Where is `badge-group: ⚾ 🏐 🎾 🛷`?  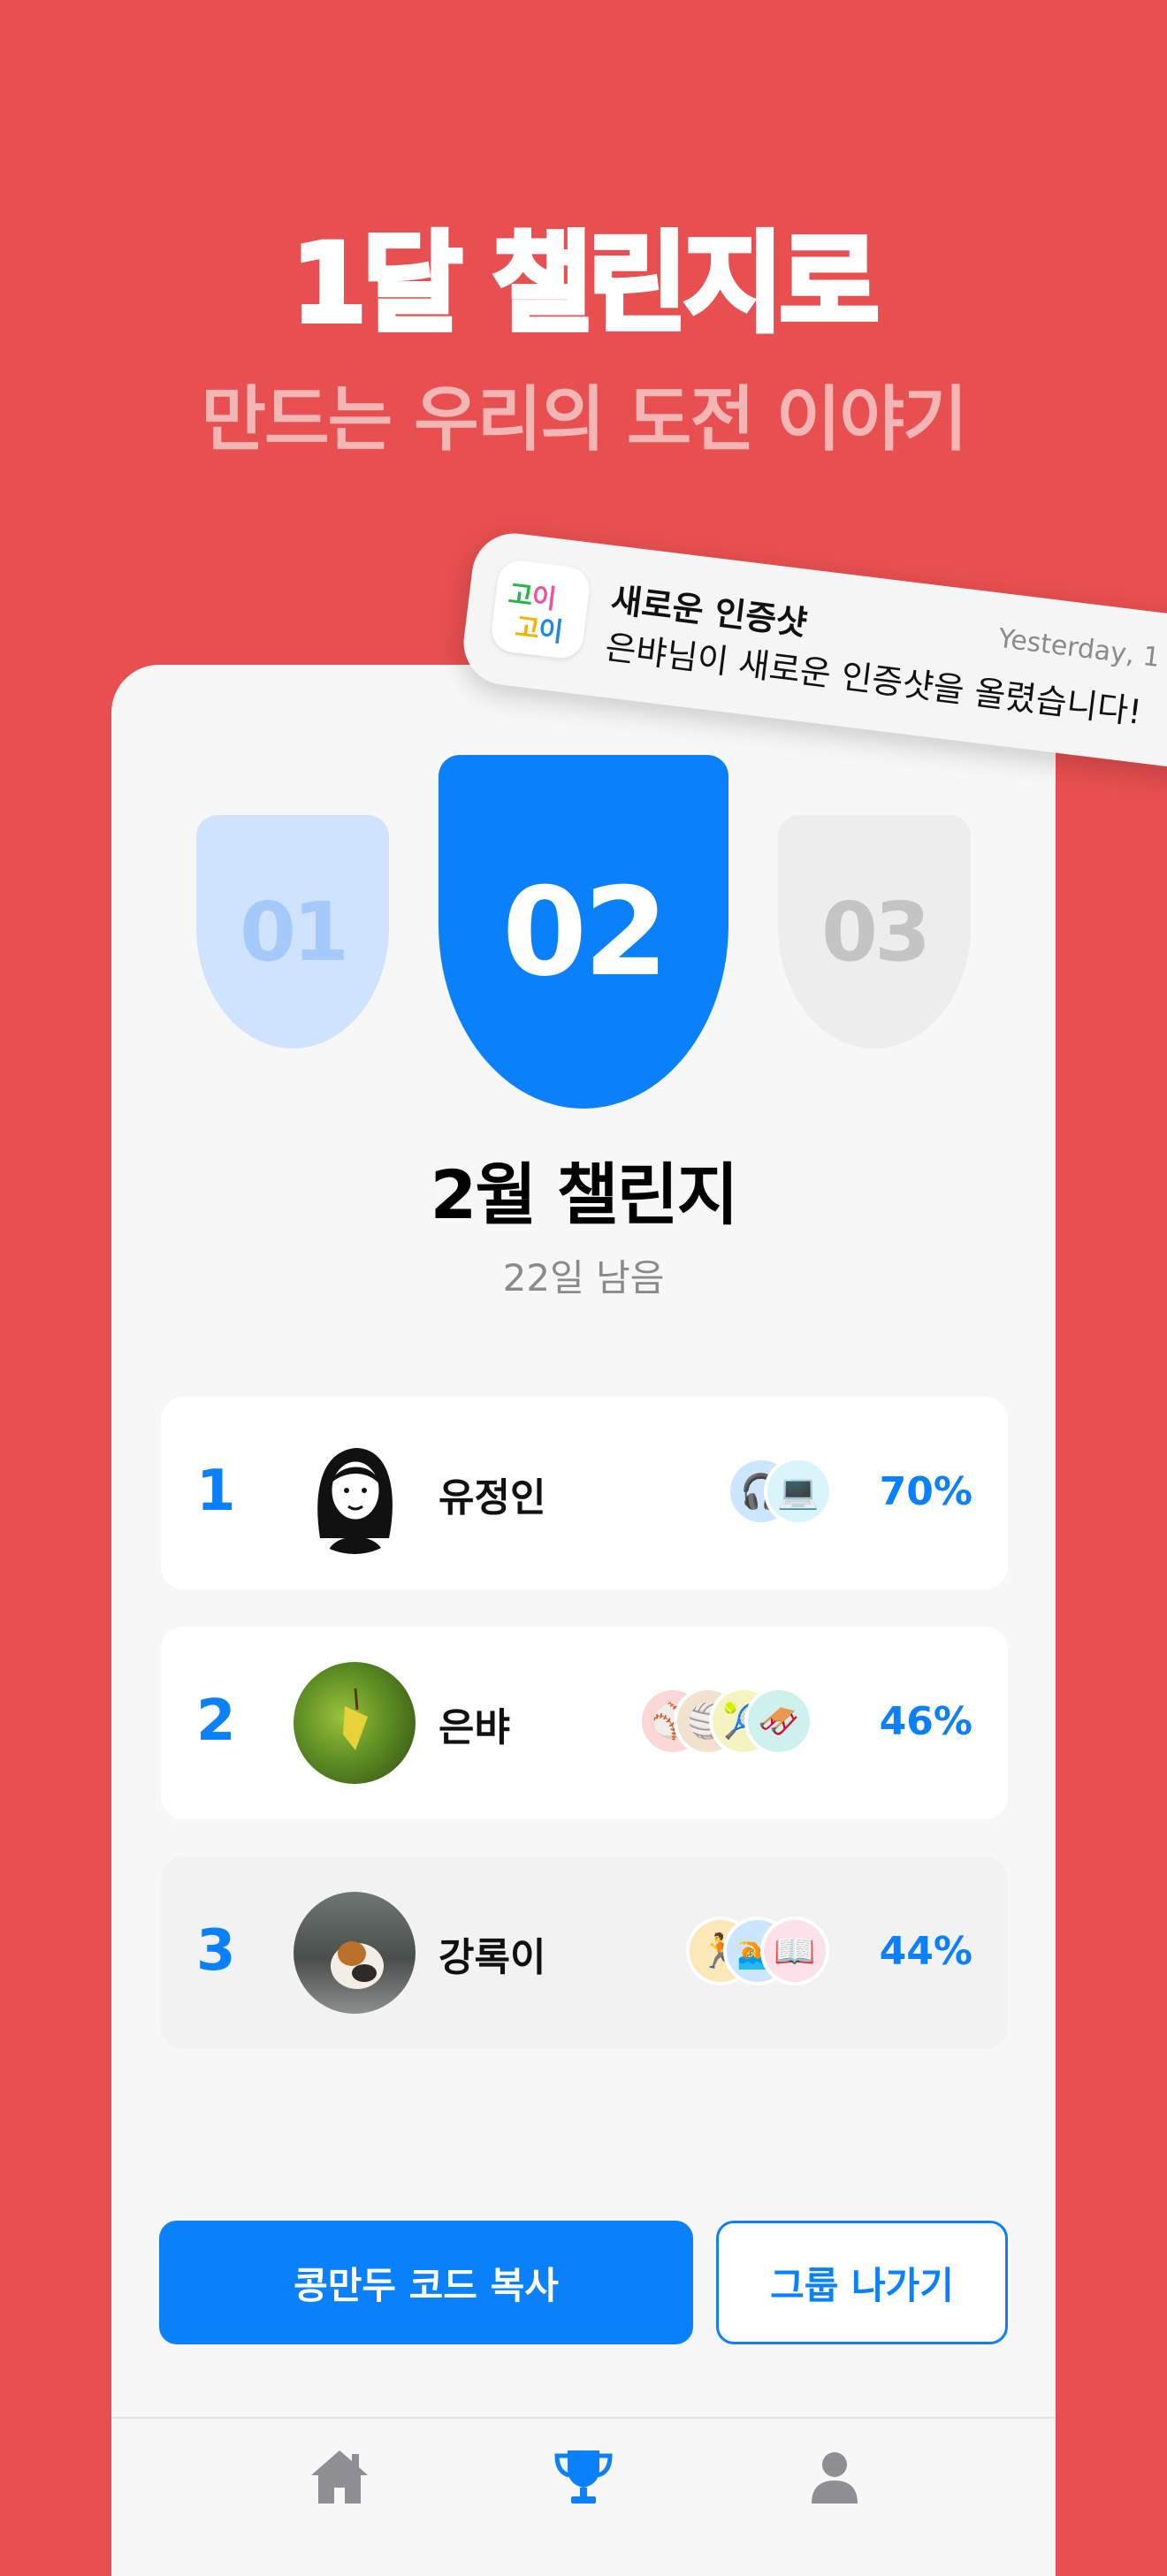
badge-group: ⚾ 🏐 🎾 🛷 is located at coordinates (744, 1723).